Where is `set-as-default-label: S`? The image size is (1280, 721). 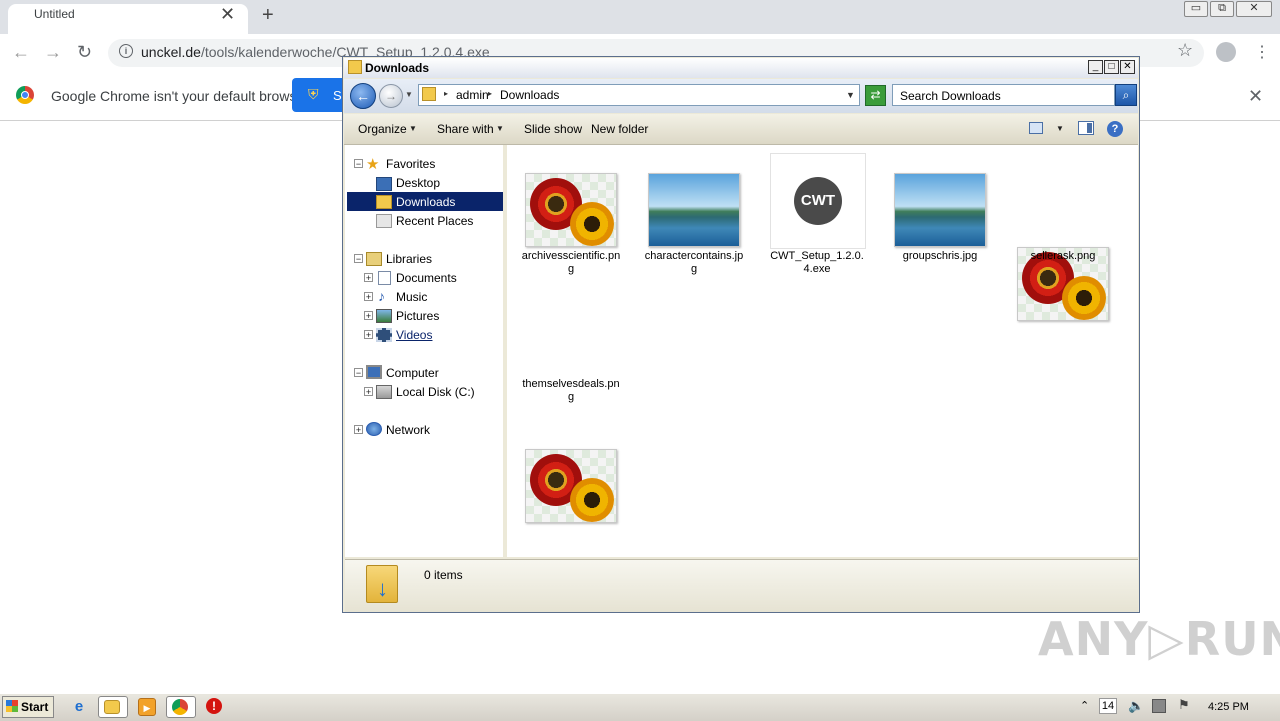 set-as-default-label: S is located at coordinates (337, 95).